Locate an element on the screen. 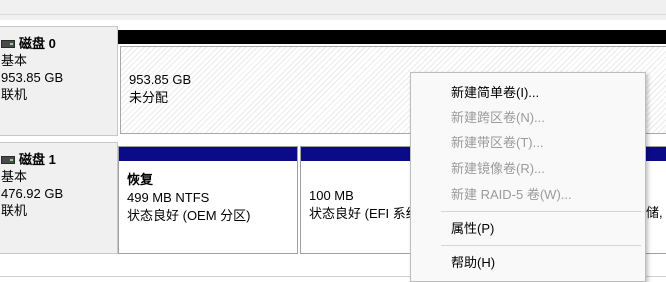 This screenshot has height=282, width=666. disk-1-label: 磁盘 1 基本 476.92 GB 联机 is located at coordinates (59, 198).